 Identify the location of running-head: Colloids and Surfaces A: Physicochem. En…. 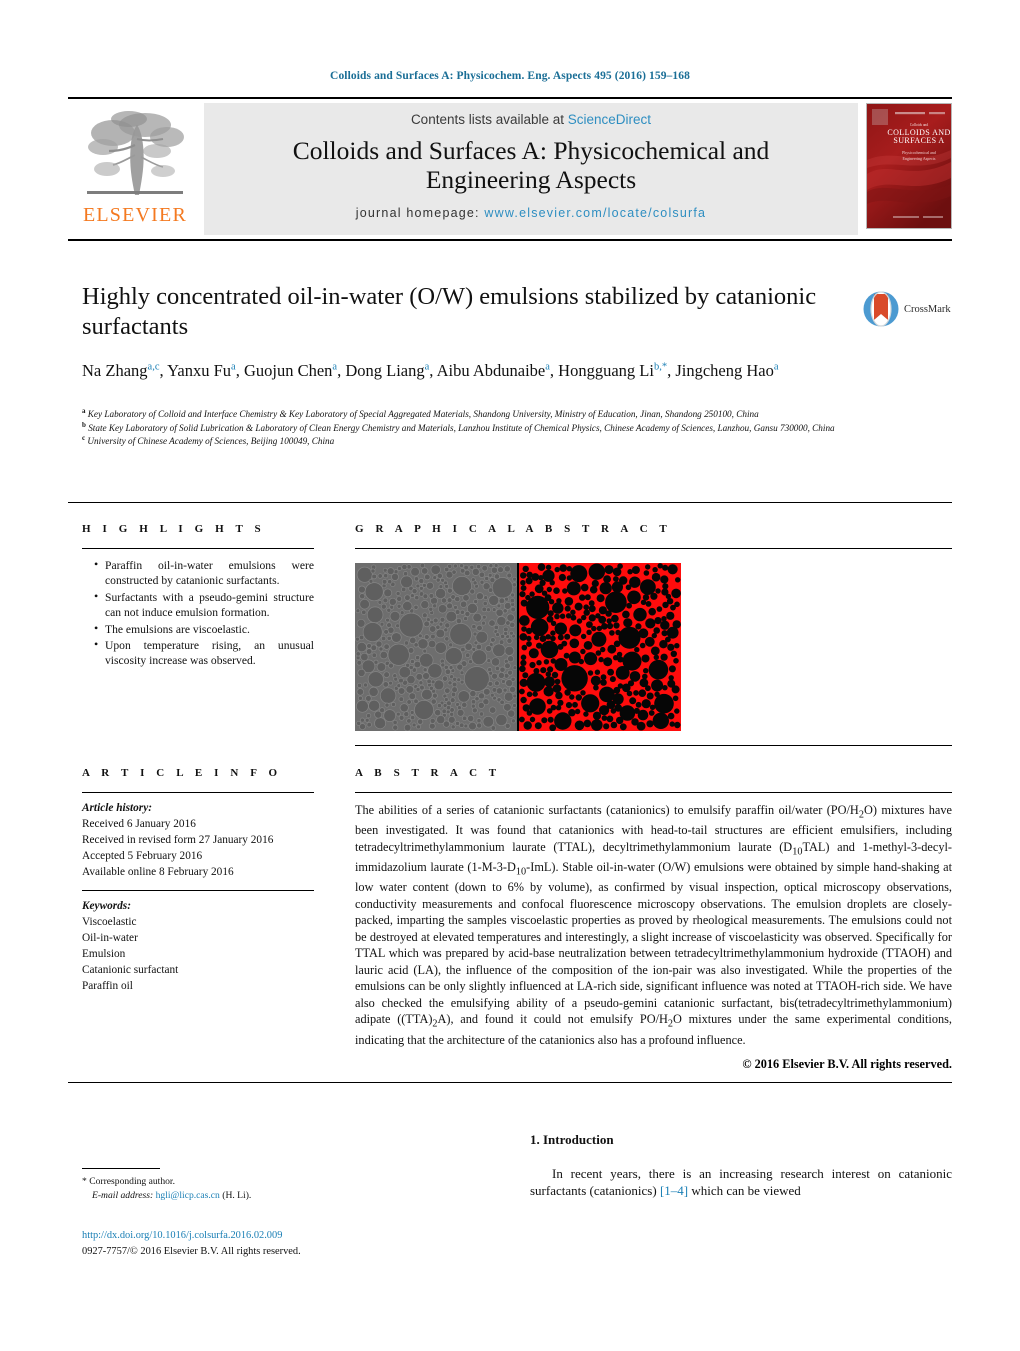
(510, 76).